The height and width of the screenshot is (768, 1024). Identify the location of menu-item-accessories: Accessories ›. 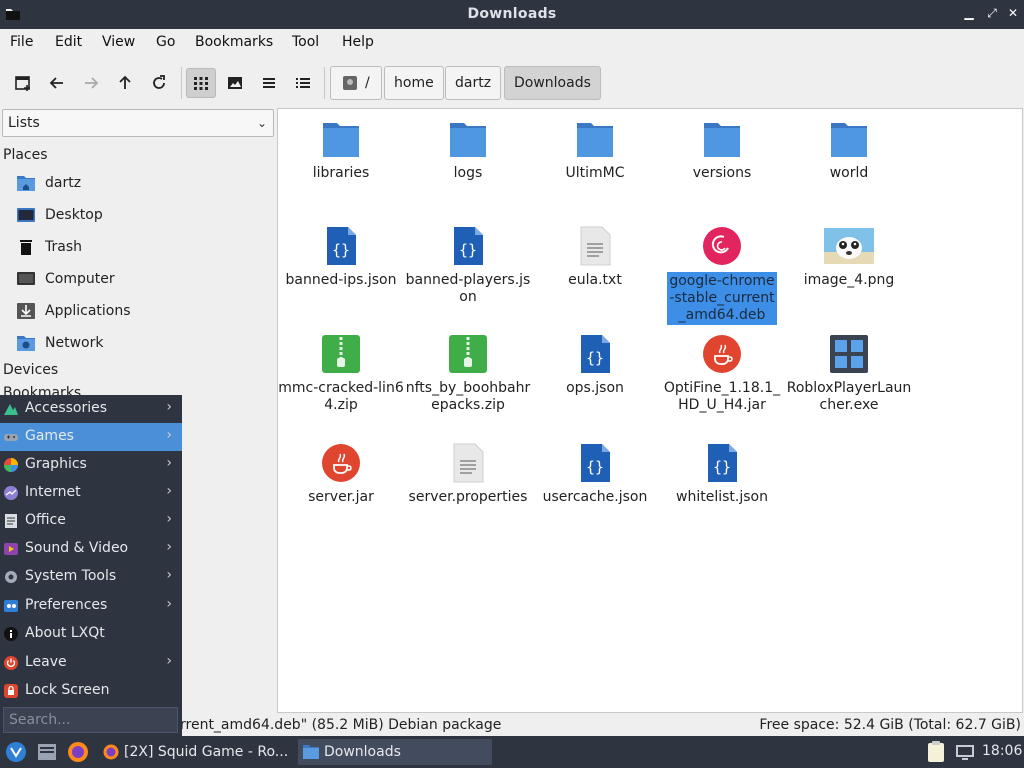
(91, 409).